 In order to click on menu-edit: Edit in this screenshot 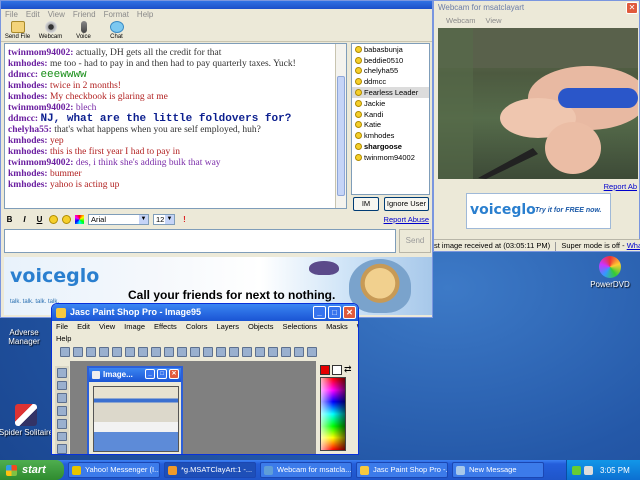, I will do `click(33, 14)`.